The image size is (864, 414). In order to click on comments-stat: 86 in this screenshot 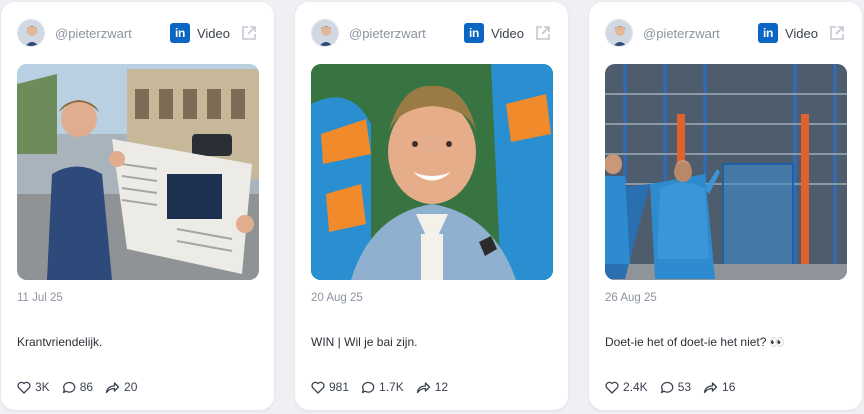, I will do `click(77, 387)`.